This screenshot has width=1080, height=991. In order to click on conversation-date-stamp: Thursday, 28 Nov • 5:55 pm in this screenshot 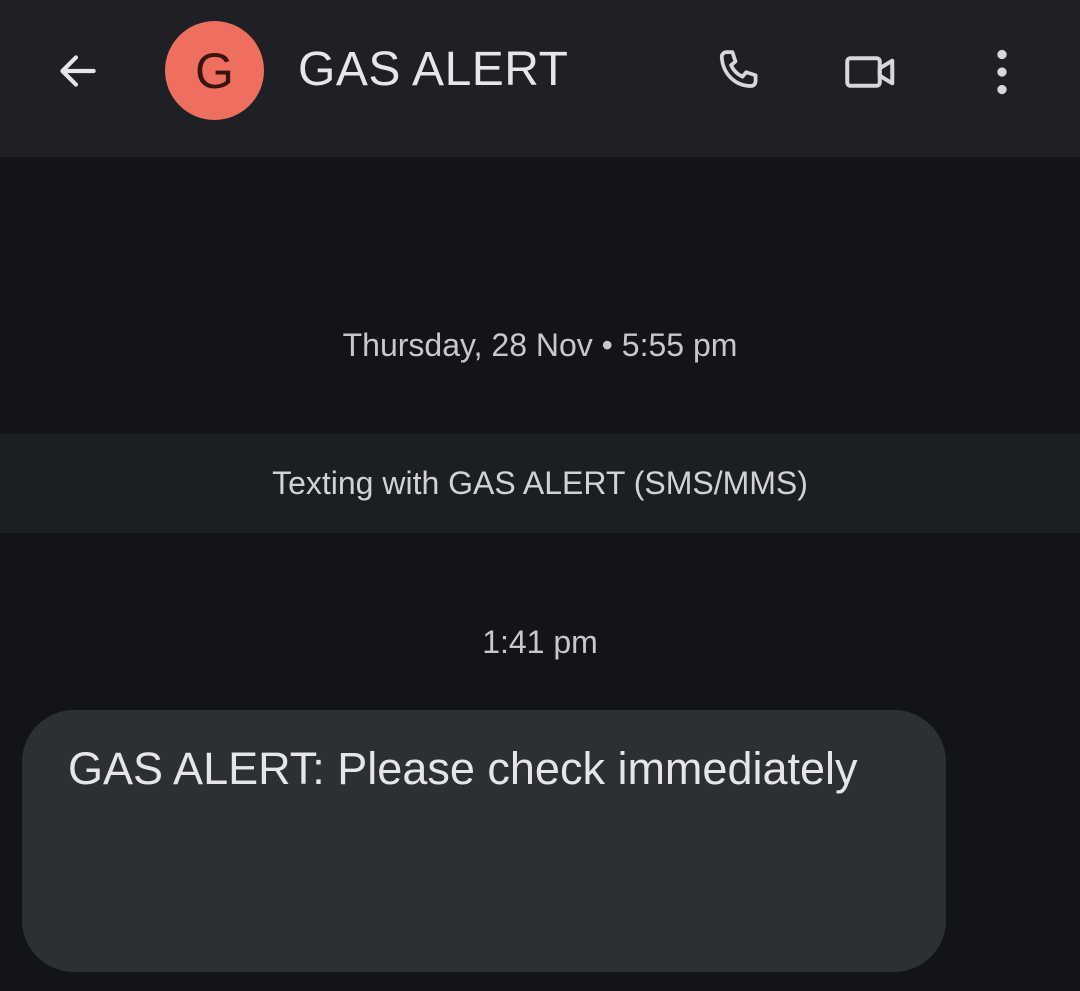, I will do `click(540, 345)`.